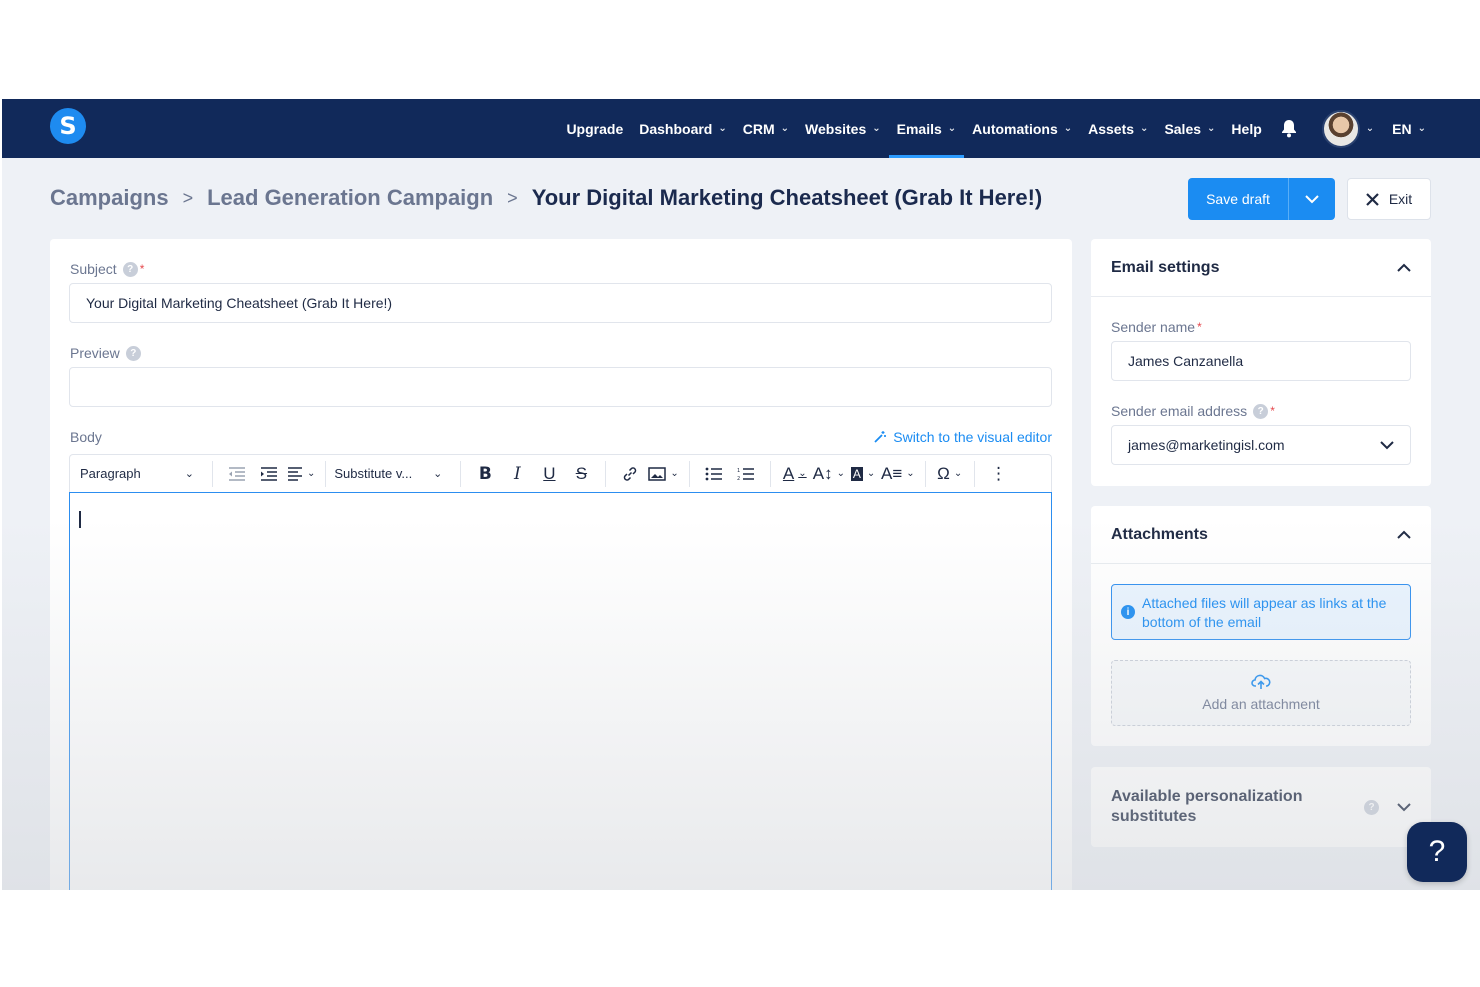  I want to click on image-icon: ⌄, so click(663, 474).